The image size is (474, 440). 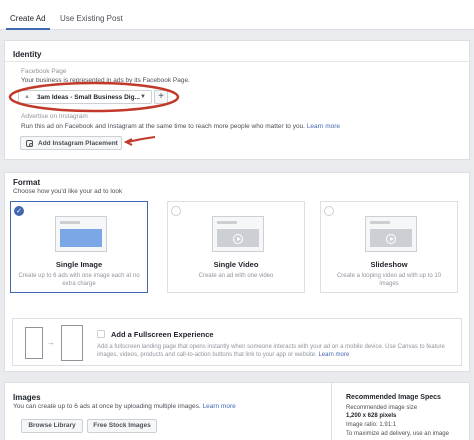 I want to click on thumb-image, so click(x=81, y=238).